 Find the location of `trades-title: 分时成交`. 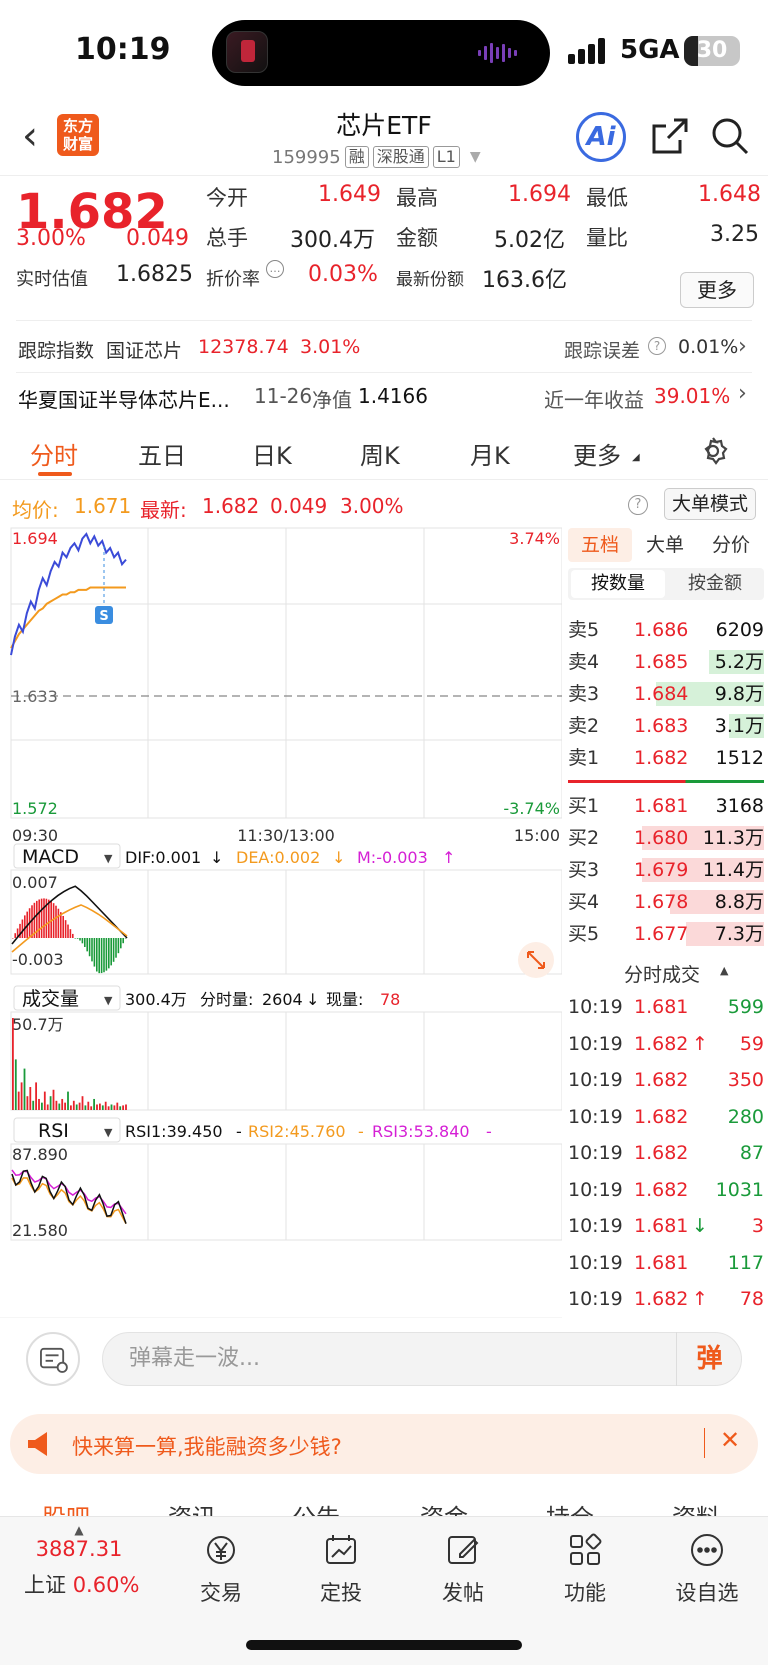

trades-title: 分时成交 is located at coordinates (662, 973).